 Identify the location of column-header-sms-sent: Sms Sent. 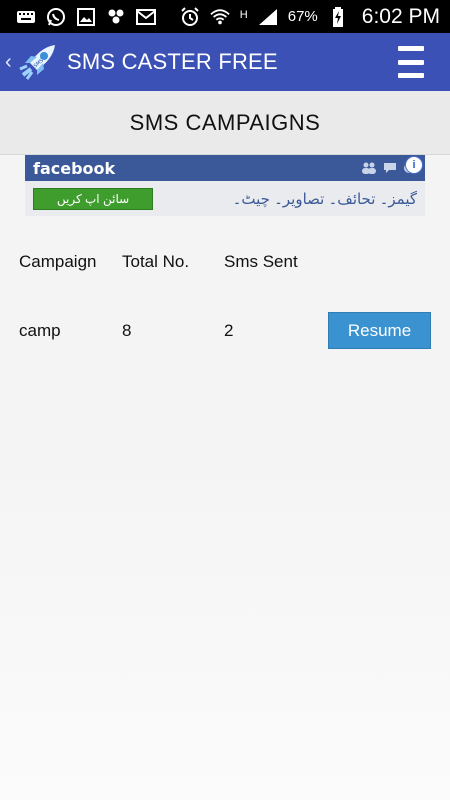
(261, 261).